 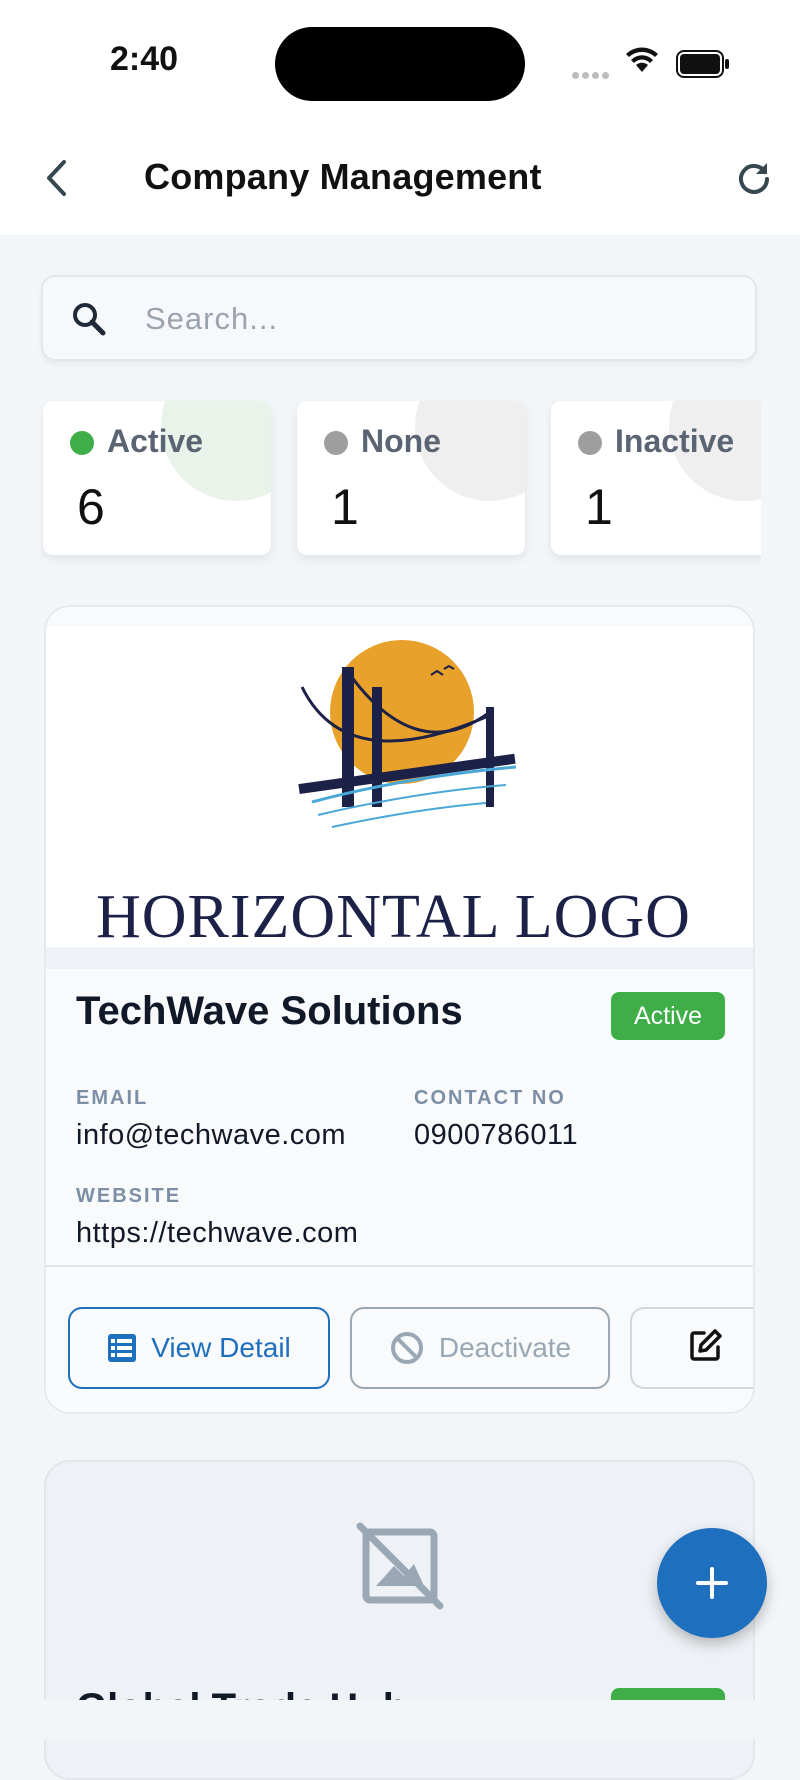 I want to click on battery-icon, so click(x=703, y=66).